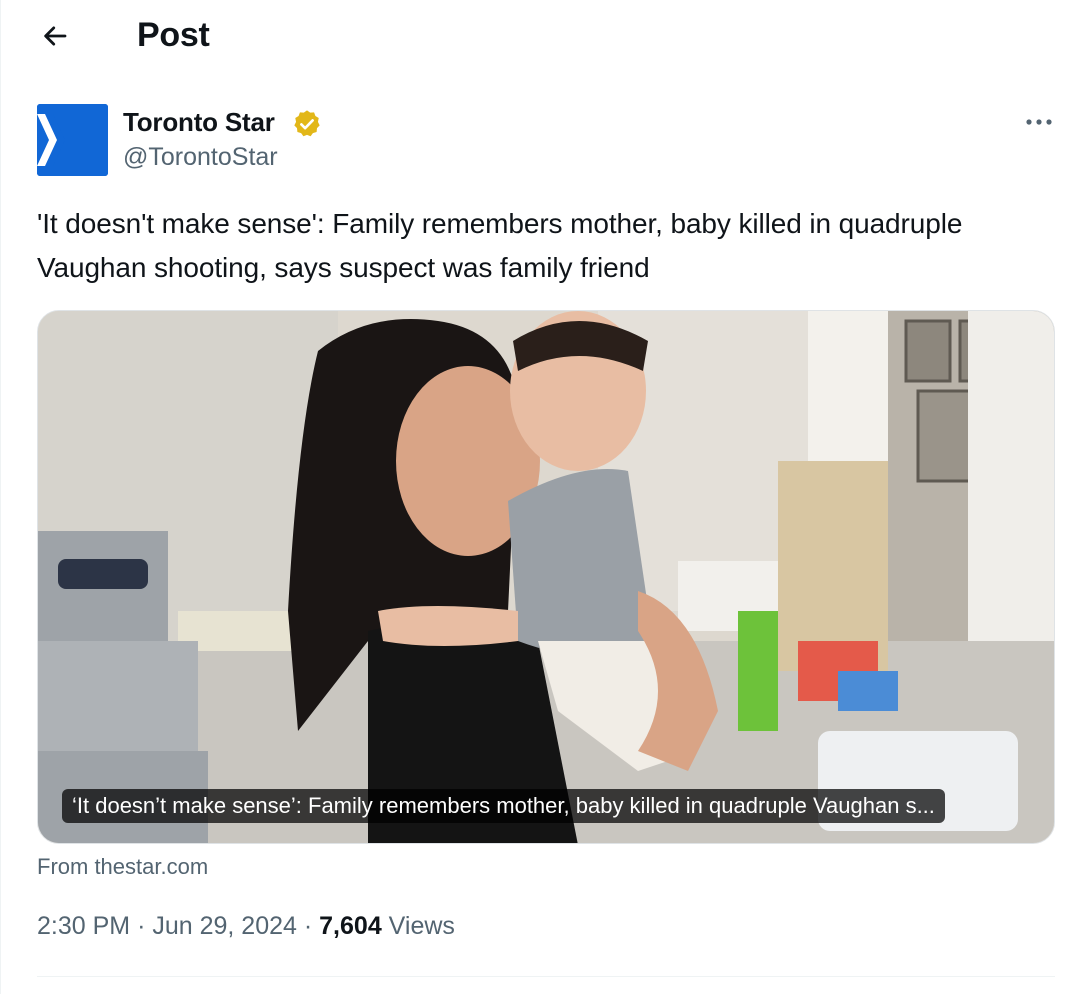 The image size is (1080, 994). Describe the element at coordinates (540, 37) in the screenshot. I see `post-header: Post` at that location.